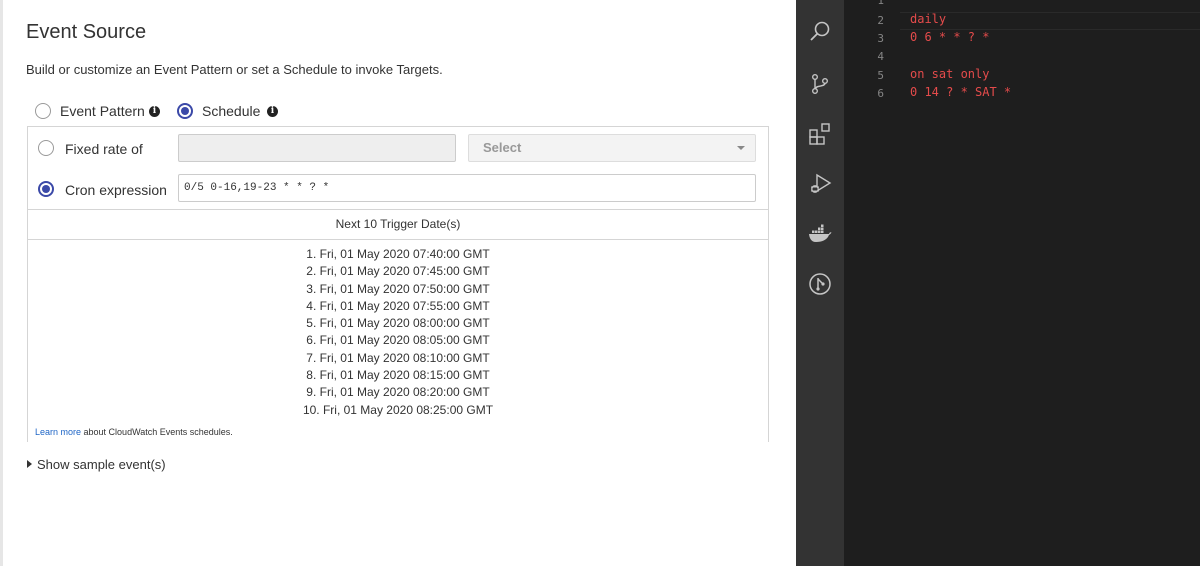 This screenshot has height=566, width=1200. I want to click on event-pattern-label: Event Pattern, so click(102, 111).